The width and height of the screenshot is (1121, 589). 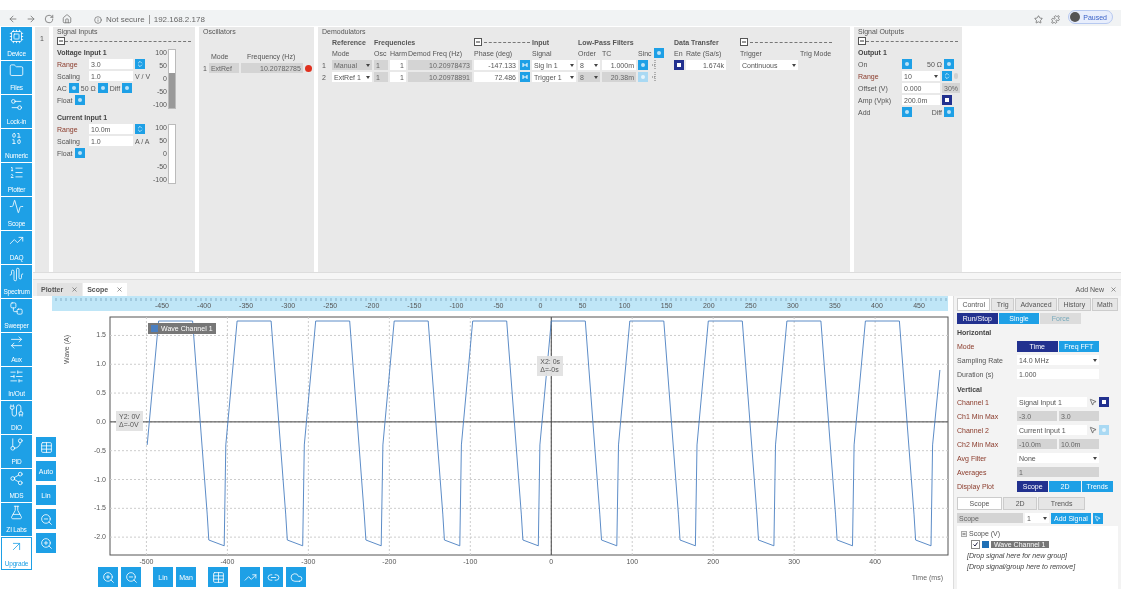 What do you see at coordinates (16, 172) in the screenshot?
I see `list-icon` at bounding box center [16, 172].